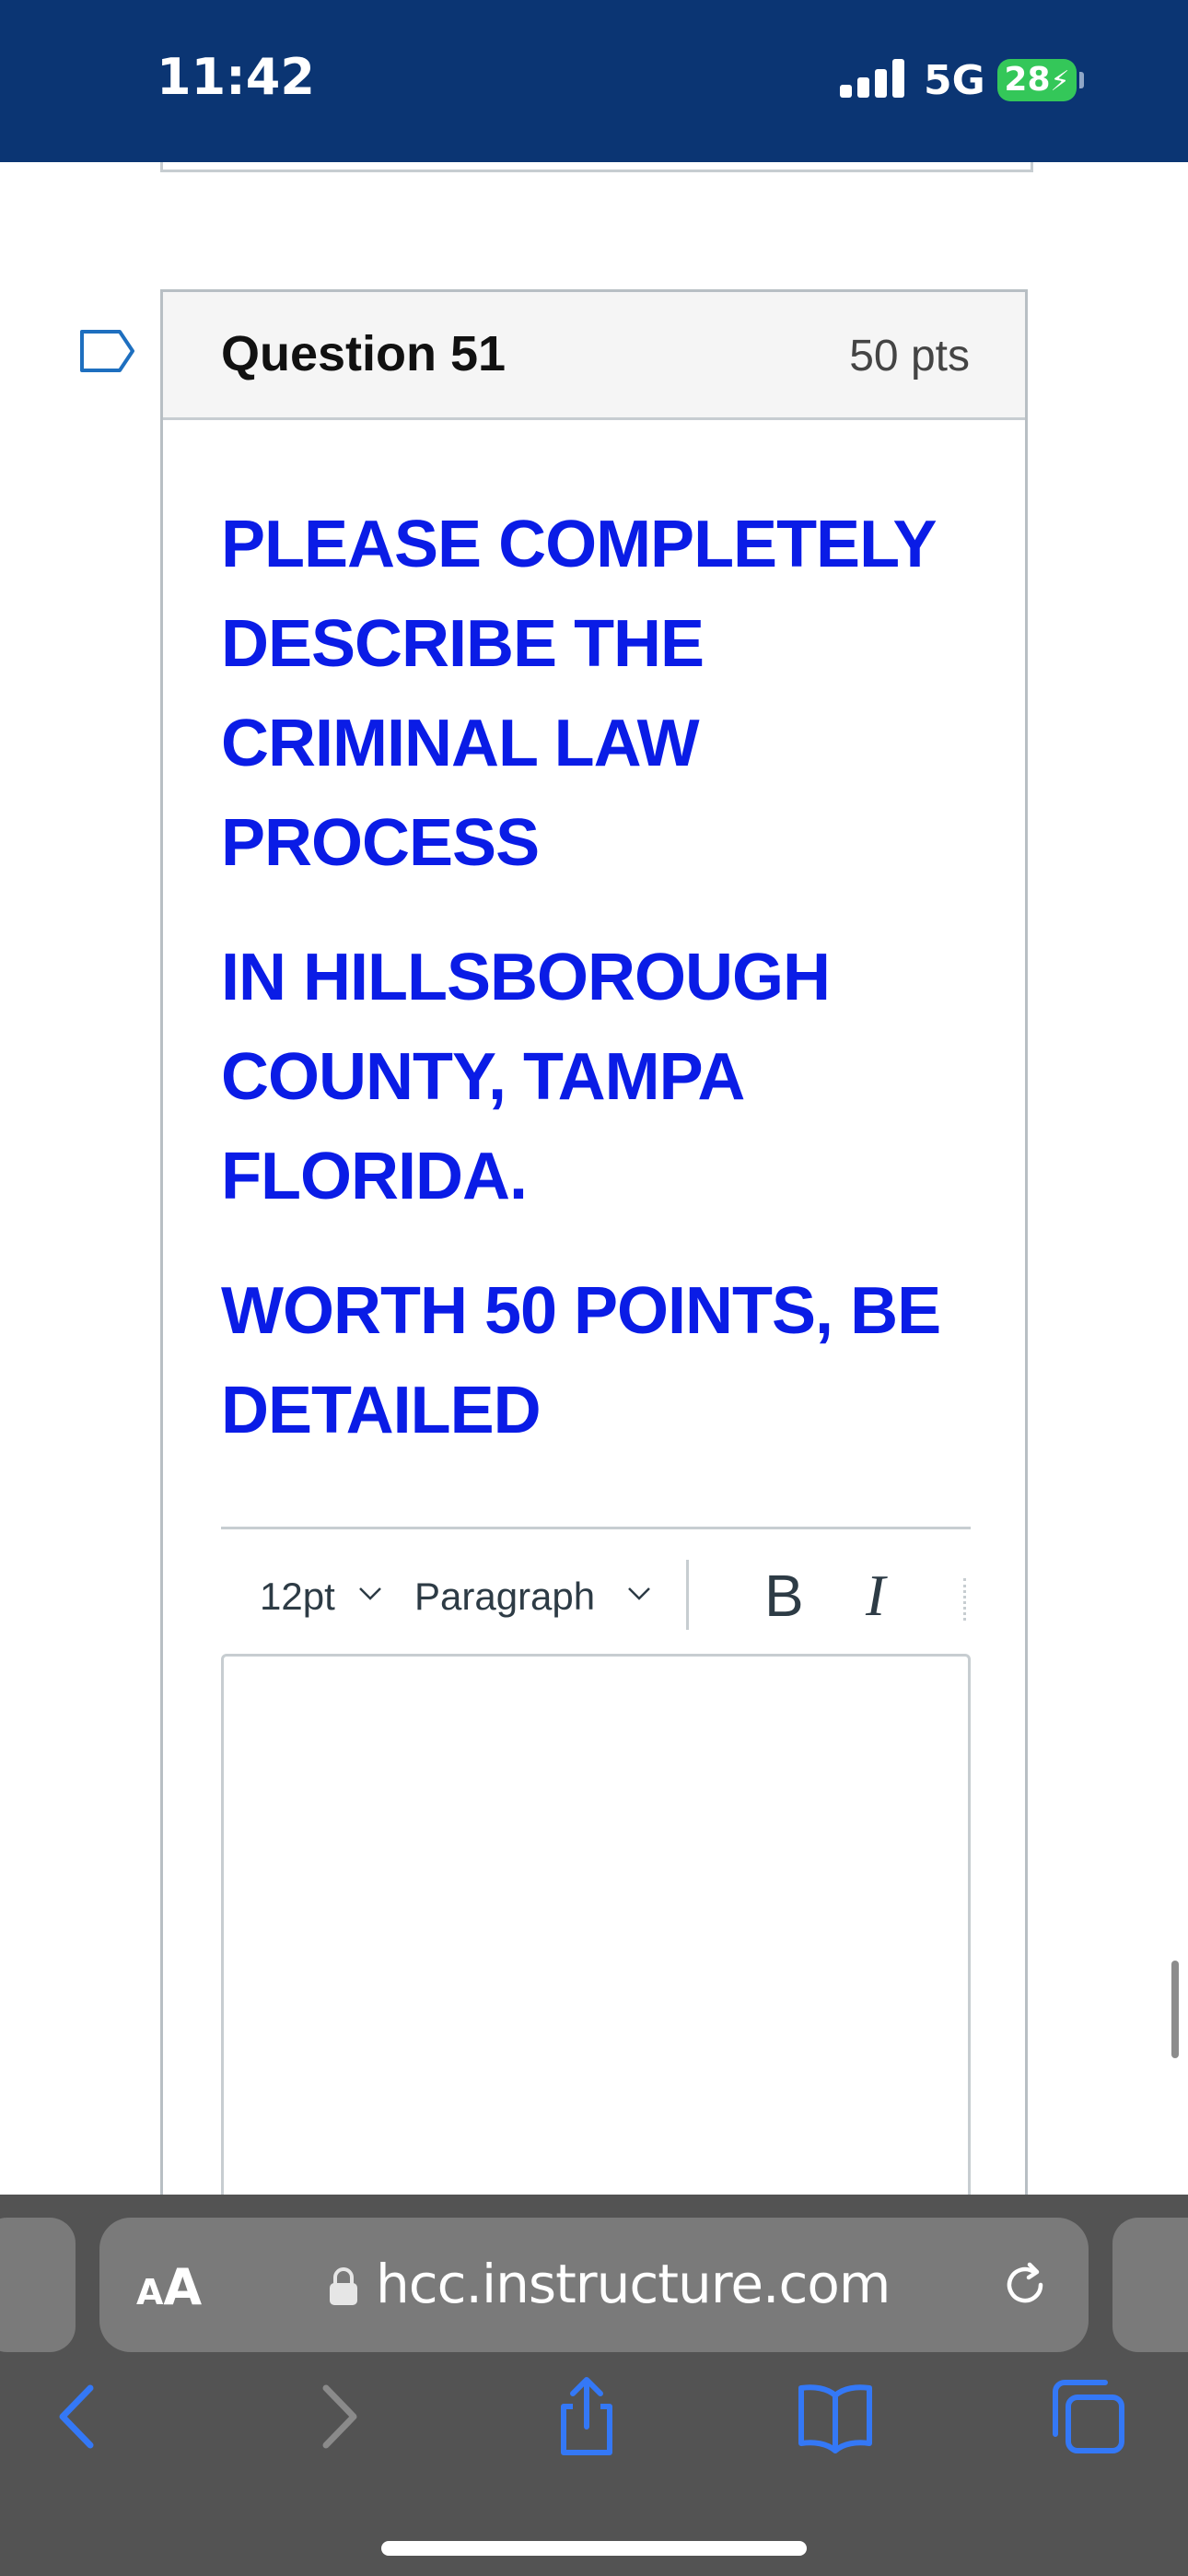 The width and height of the screenshot is (1188, 2576). I want to click on toolbar-divider, so click(596, 1528).